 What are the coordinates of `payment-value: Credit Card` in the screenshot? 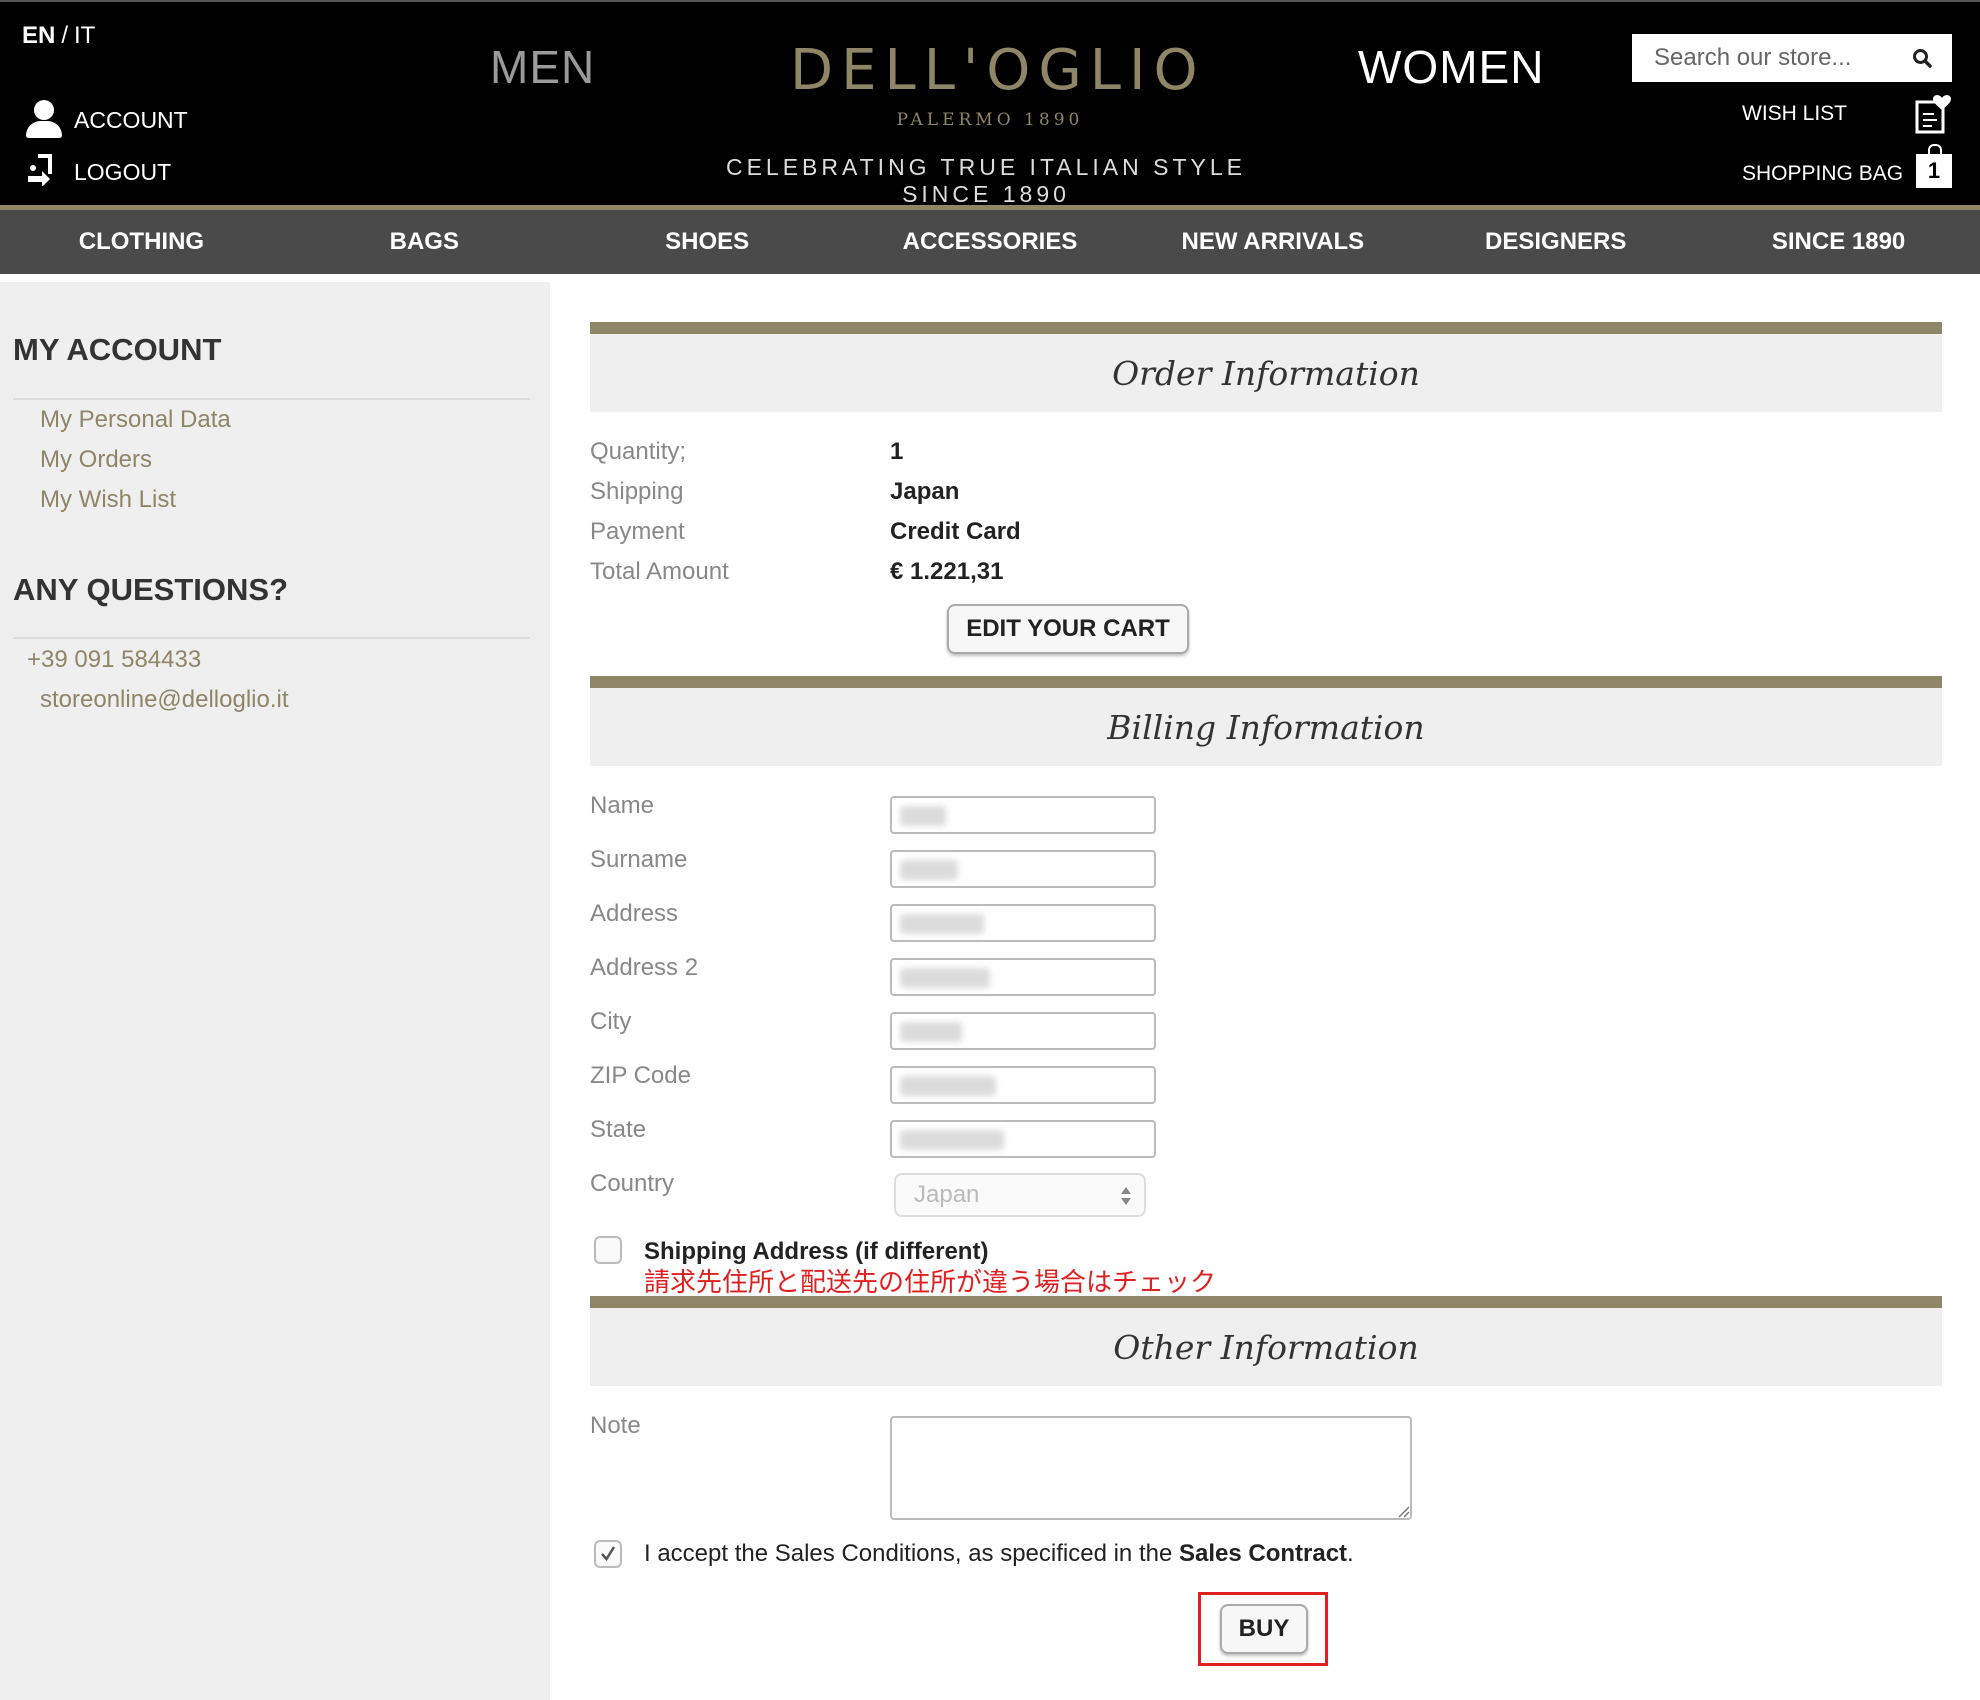 It's located at (955, 531).